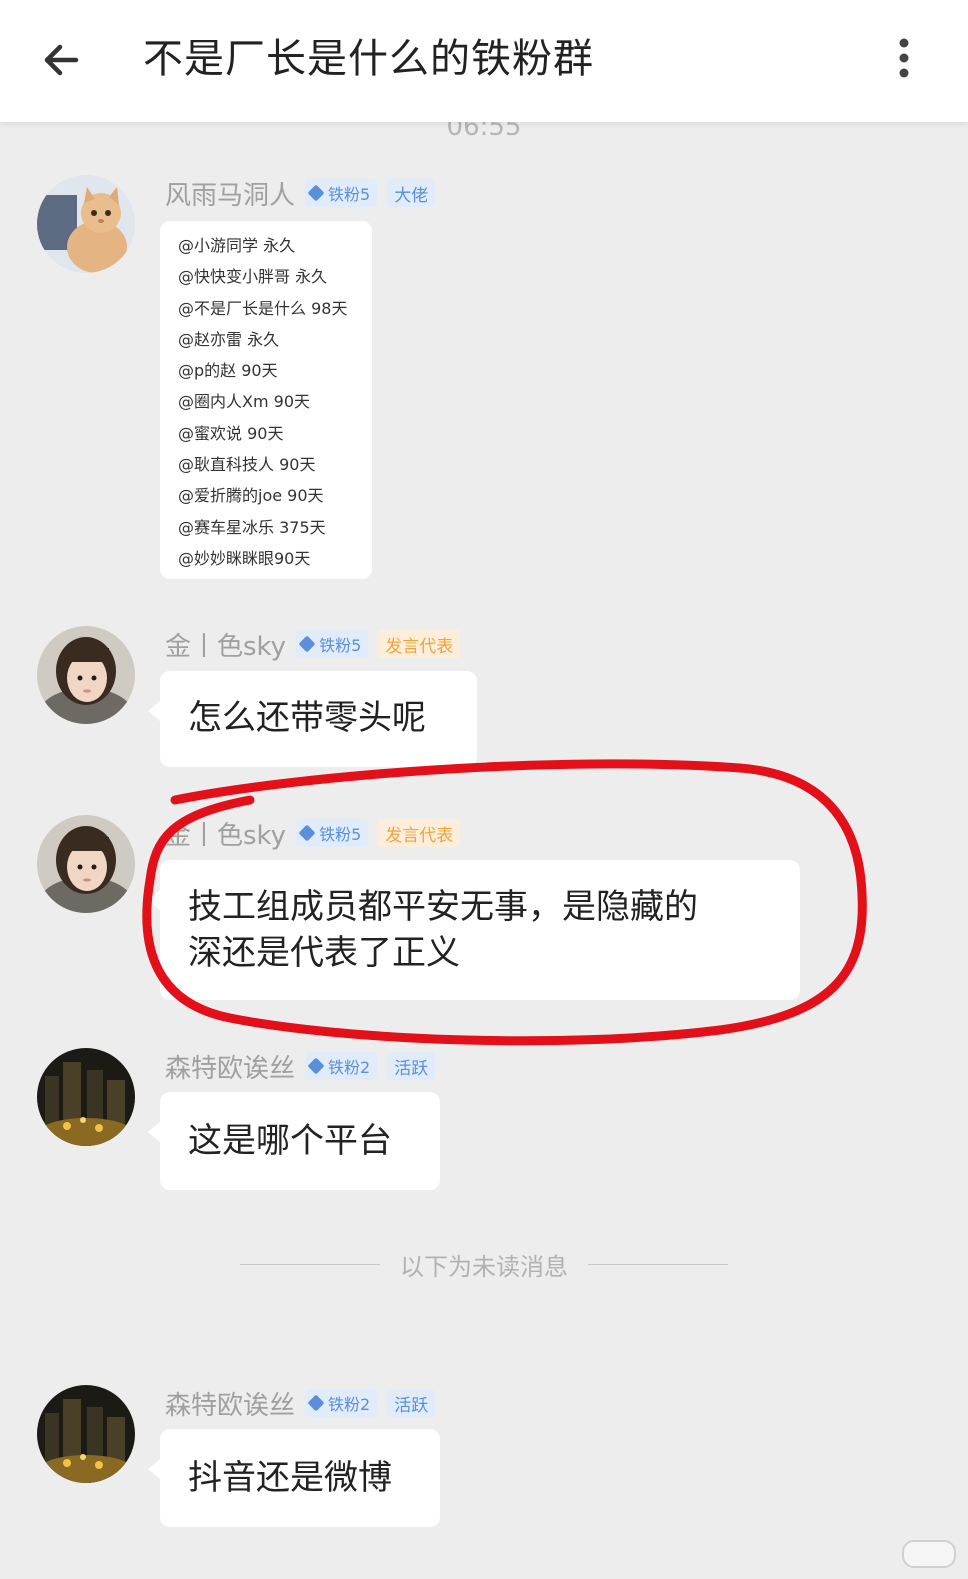 This screenshot has height=1579, width=968. I want to click on unread-divider: 以下为未读消息, so click(484, 1264).